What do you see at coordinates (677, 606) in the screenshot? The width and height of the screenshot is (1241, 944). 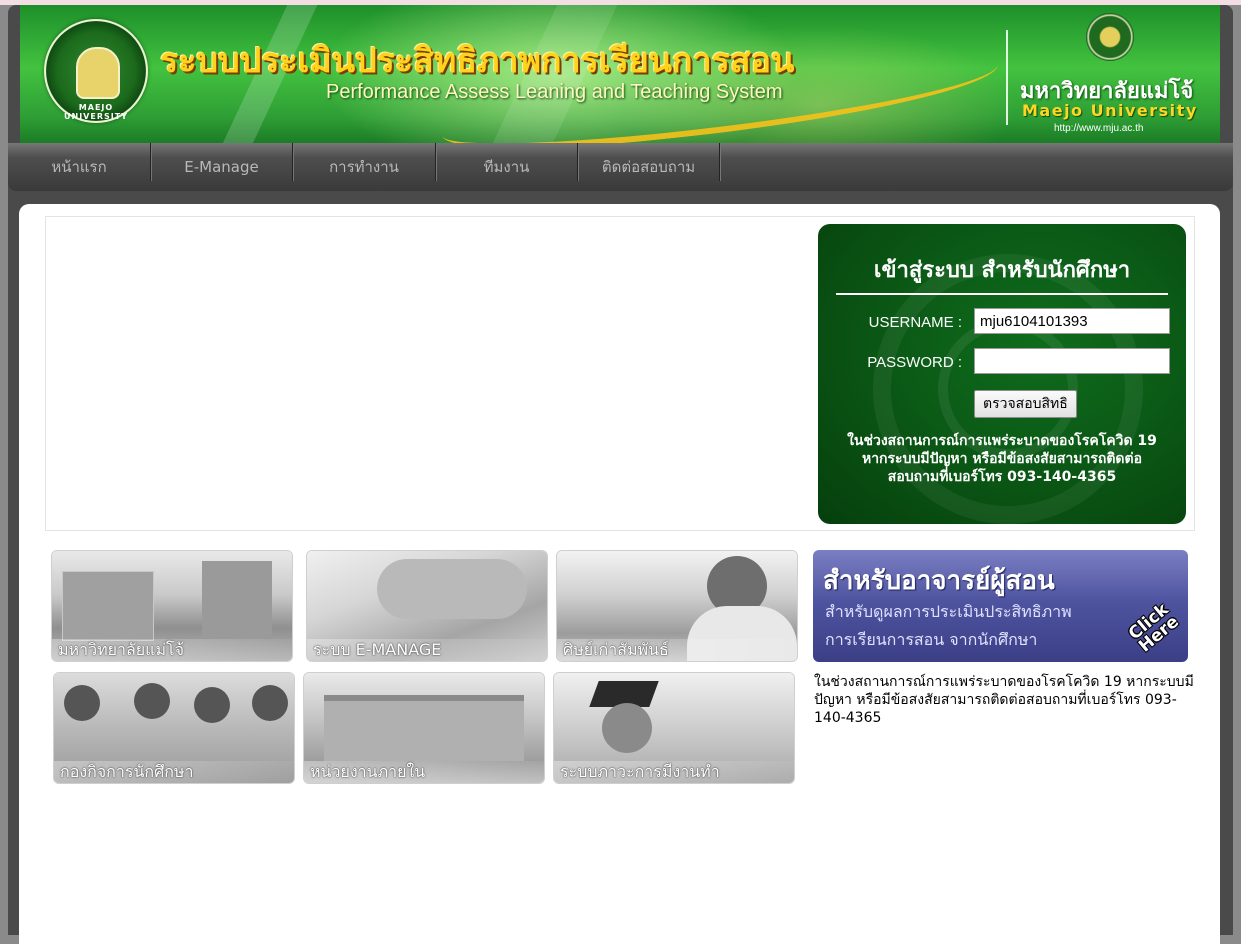 I see `tile-alumni: ศิษย์เก่าสัมพันธ์` at bounding box center [677, 606].